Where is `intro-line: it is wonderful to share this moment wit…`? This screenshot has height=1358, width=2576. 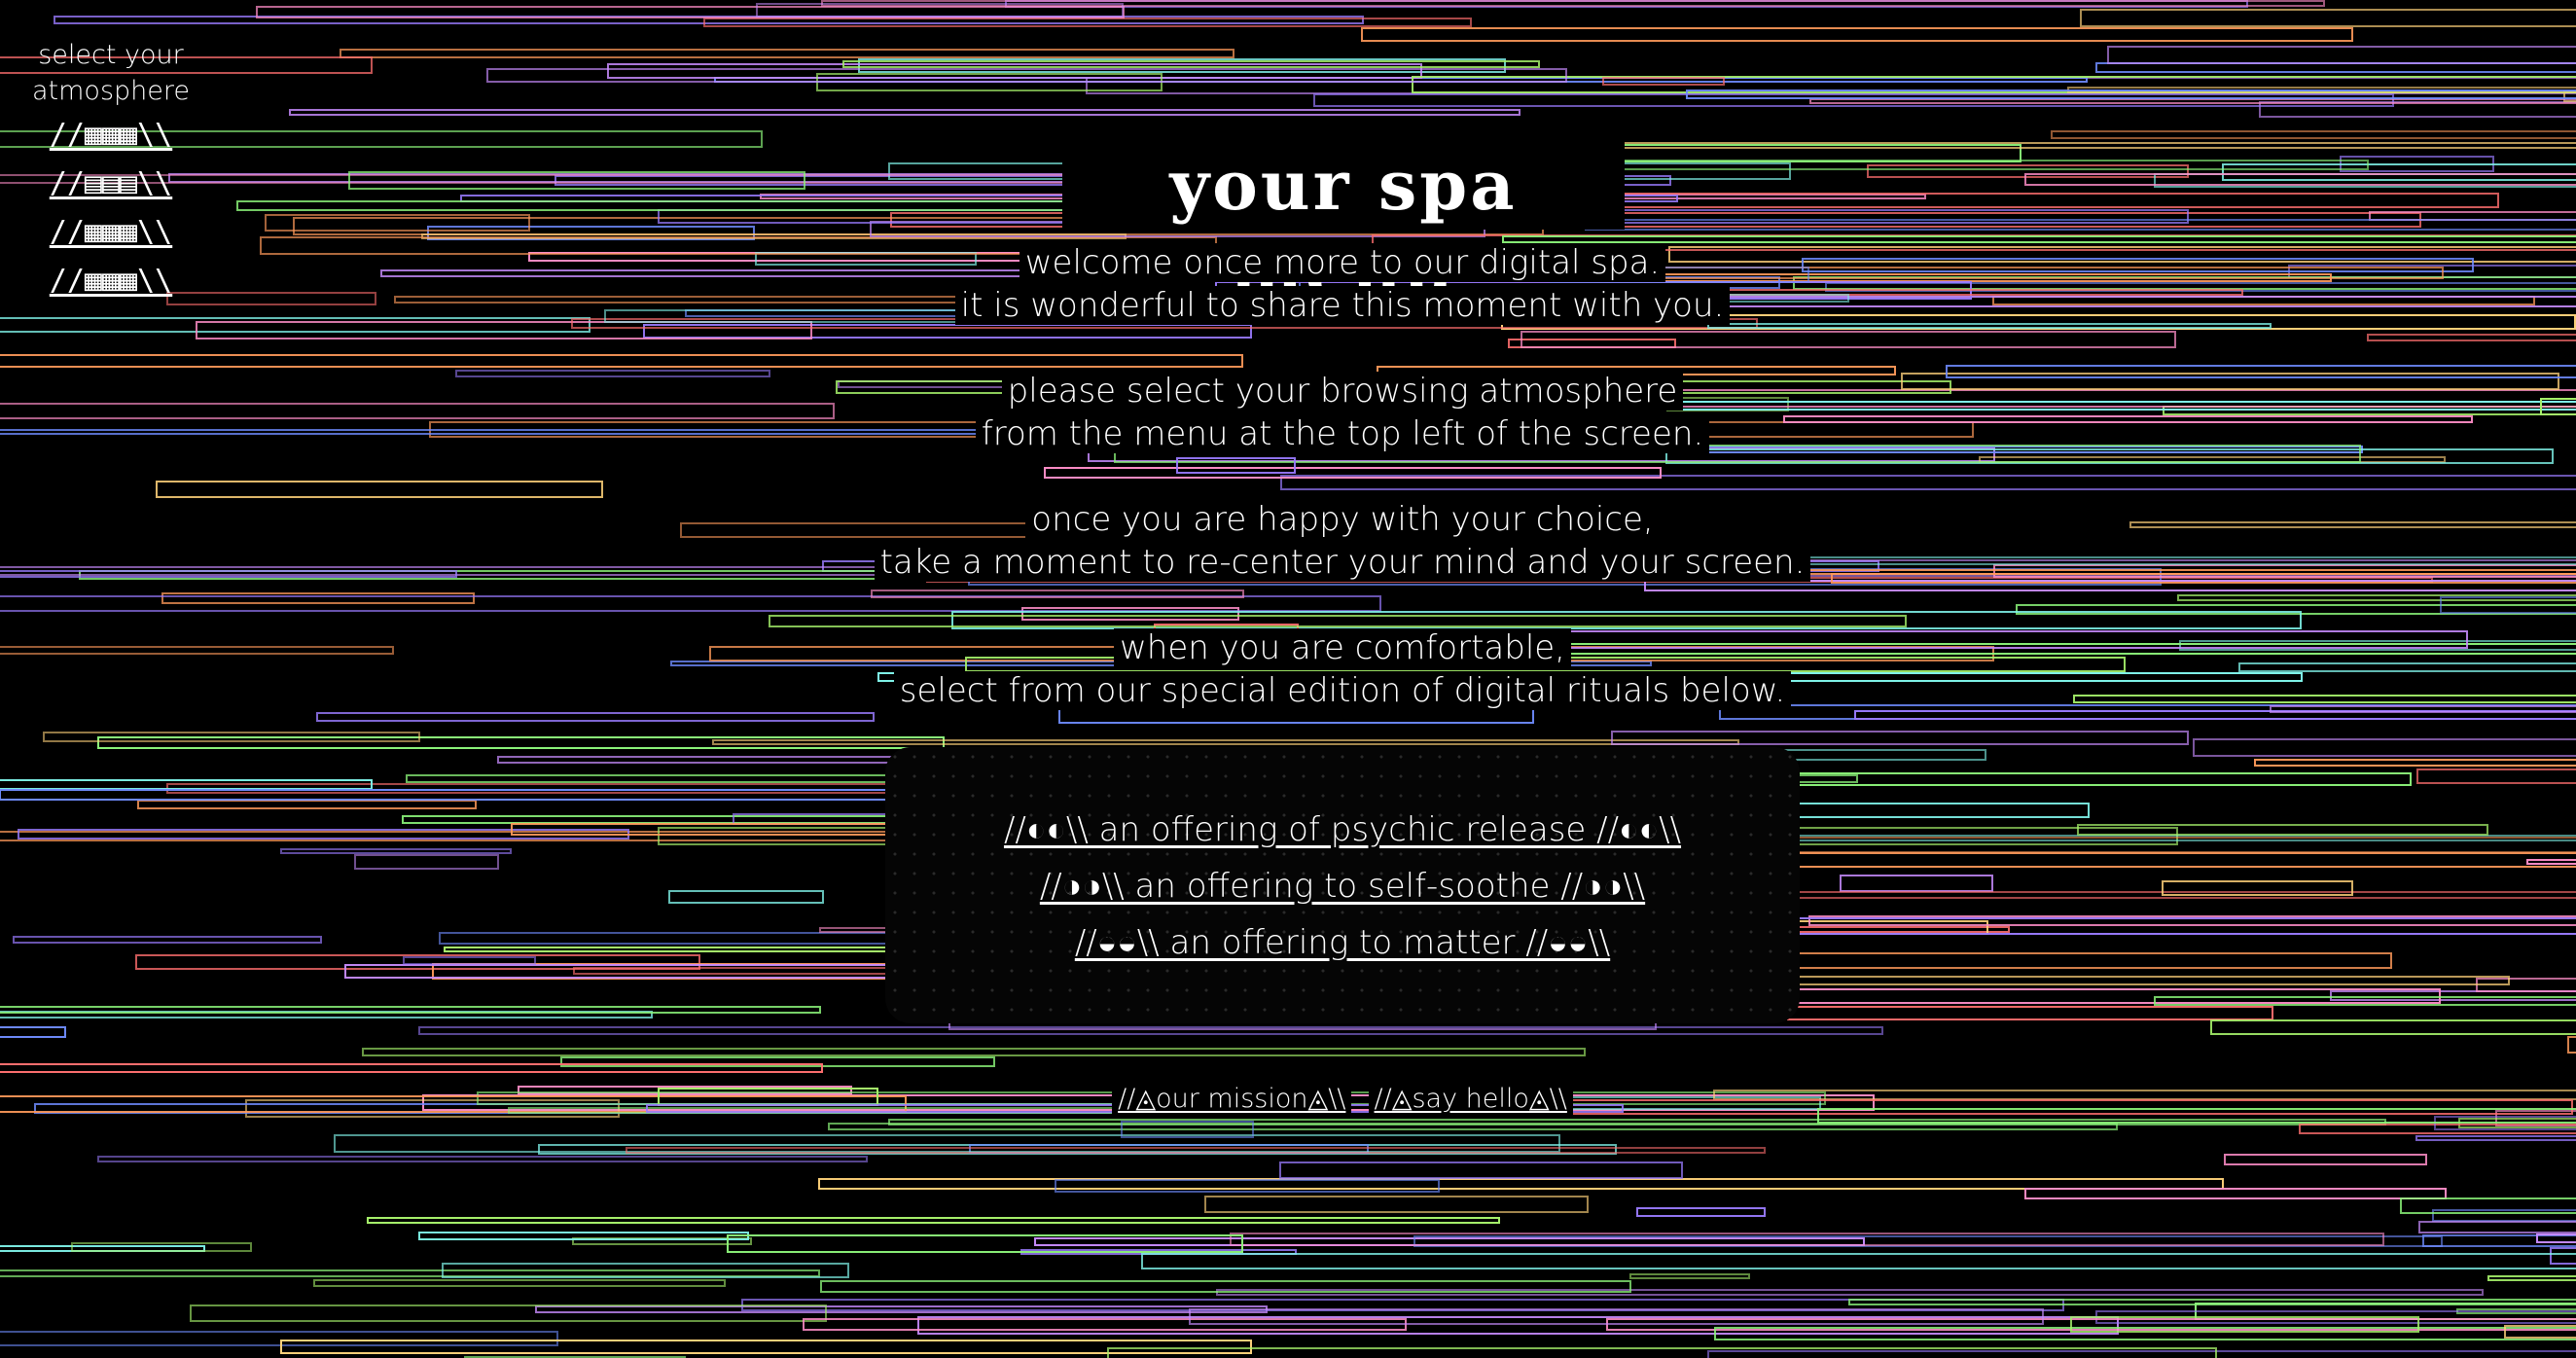 intro-line: it is wonderful to share this moment wit… is located at coordinates (1342, 305).